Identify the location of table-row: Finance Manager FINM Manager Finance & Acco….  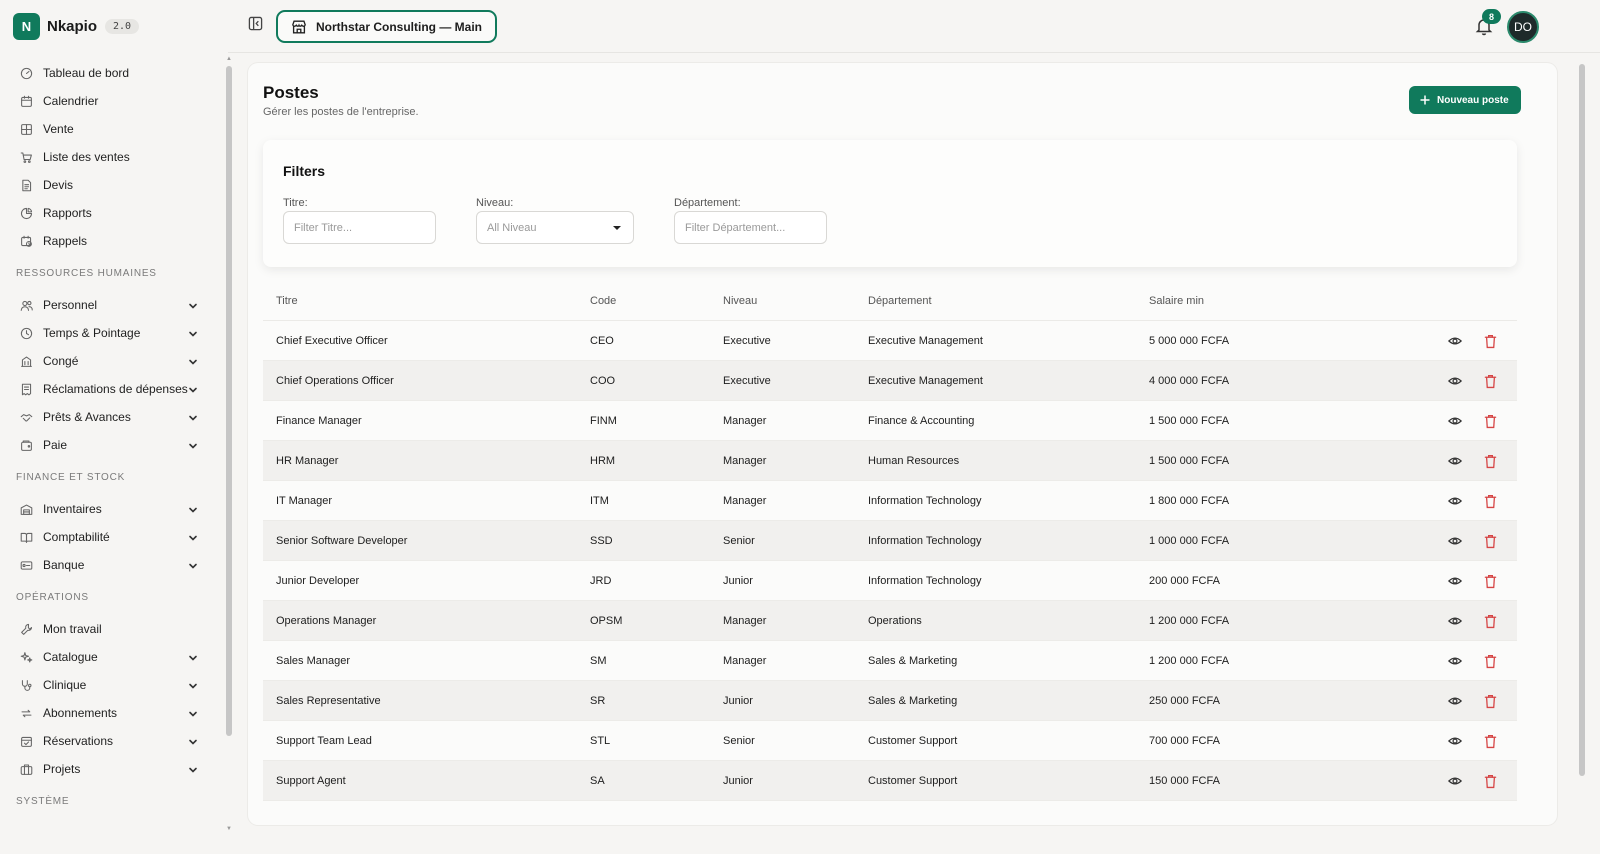
(890, 421).